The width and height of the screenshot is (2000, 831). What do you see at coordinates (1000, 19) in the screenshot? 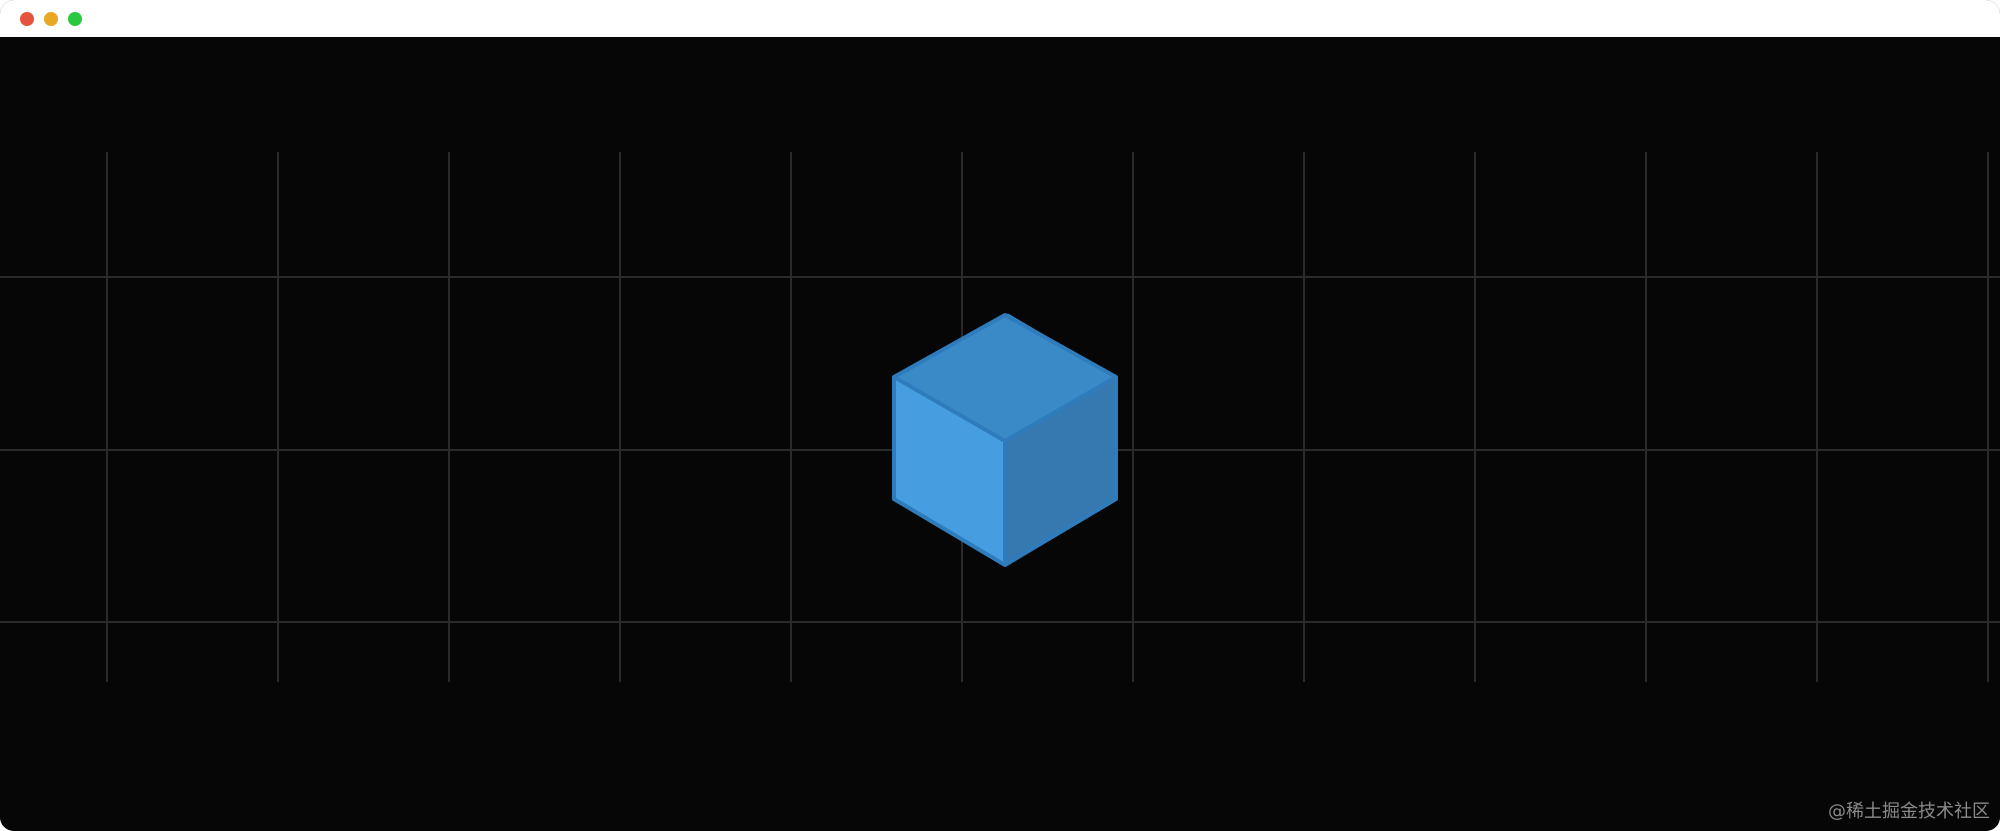
I see `title-bar` at bounding box center [1000, 19].